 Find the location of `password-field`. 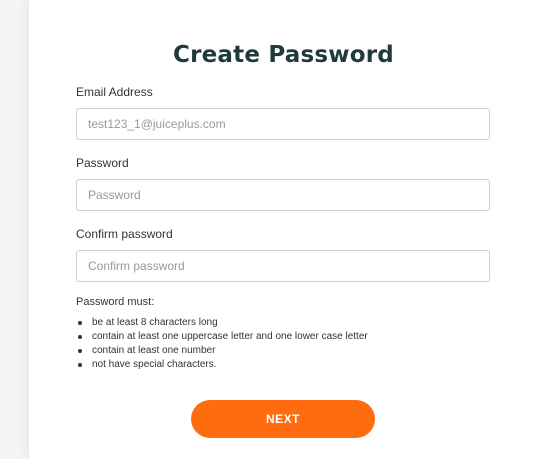

password-field is located at coordinates (283, 195).